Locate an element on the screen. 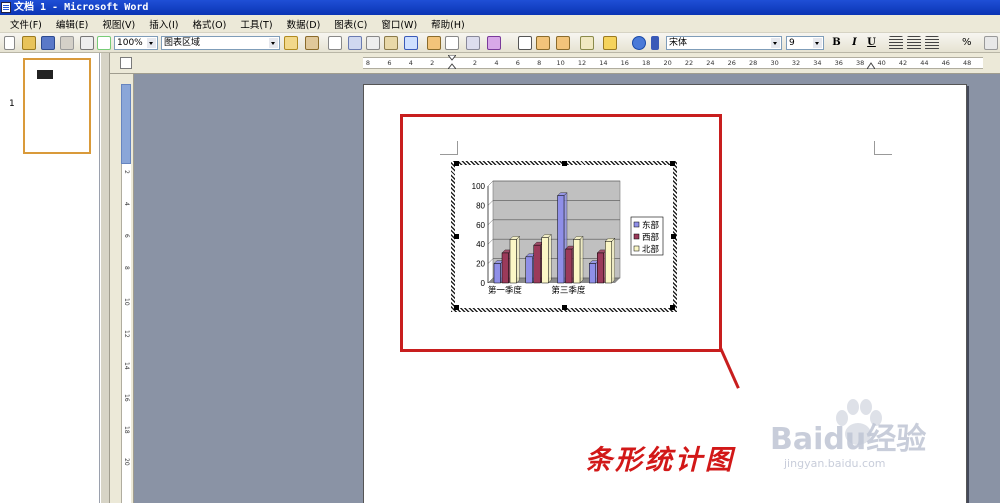 The width and height of the screenshot is (1000, 503). chart-type-dropdown-icon is located at coordinates (494, 43).